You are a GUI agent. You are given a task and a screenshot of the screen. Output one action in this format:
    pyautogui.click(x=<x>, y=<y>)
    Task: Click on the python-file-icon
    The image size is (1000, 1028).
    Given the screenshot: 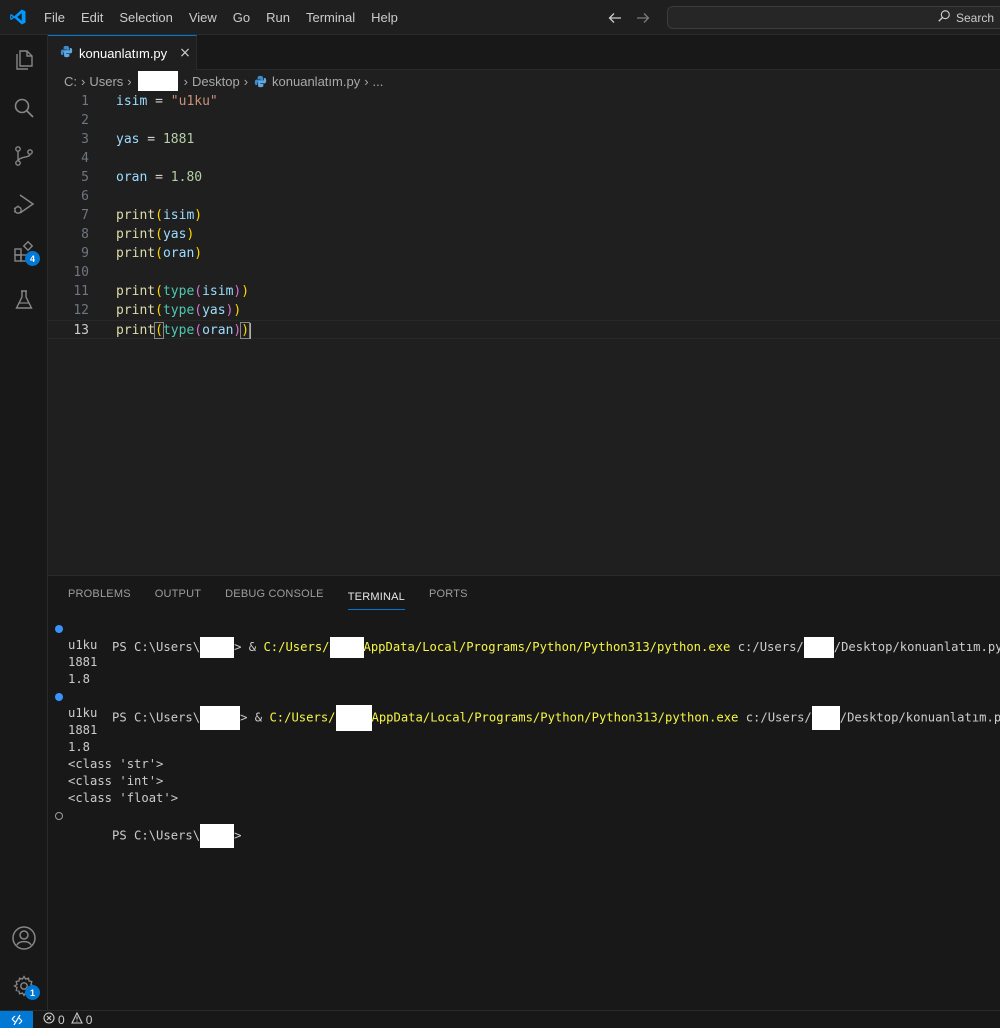 What is the action you would take?
    pyautogui.click(x=260, y=81)
    